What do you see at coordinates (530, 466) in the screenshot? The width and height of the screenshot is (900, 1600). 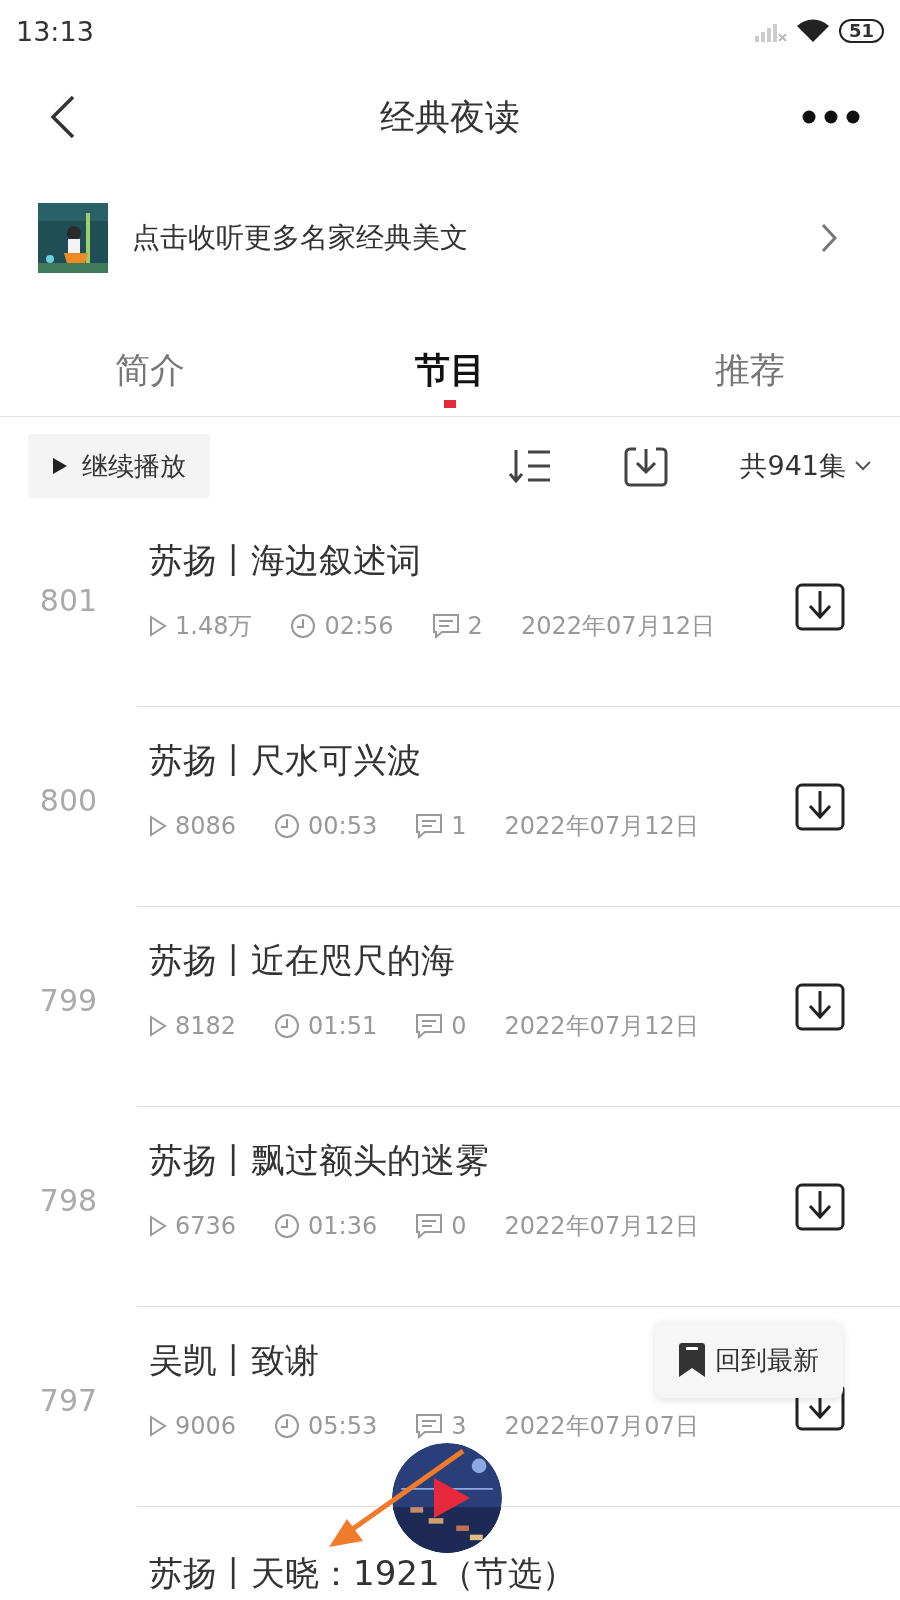 I see `sort-icon` at bounding box center [530, 466].